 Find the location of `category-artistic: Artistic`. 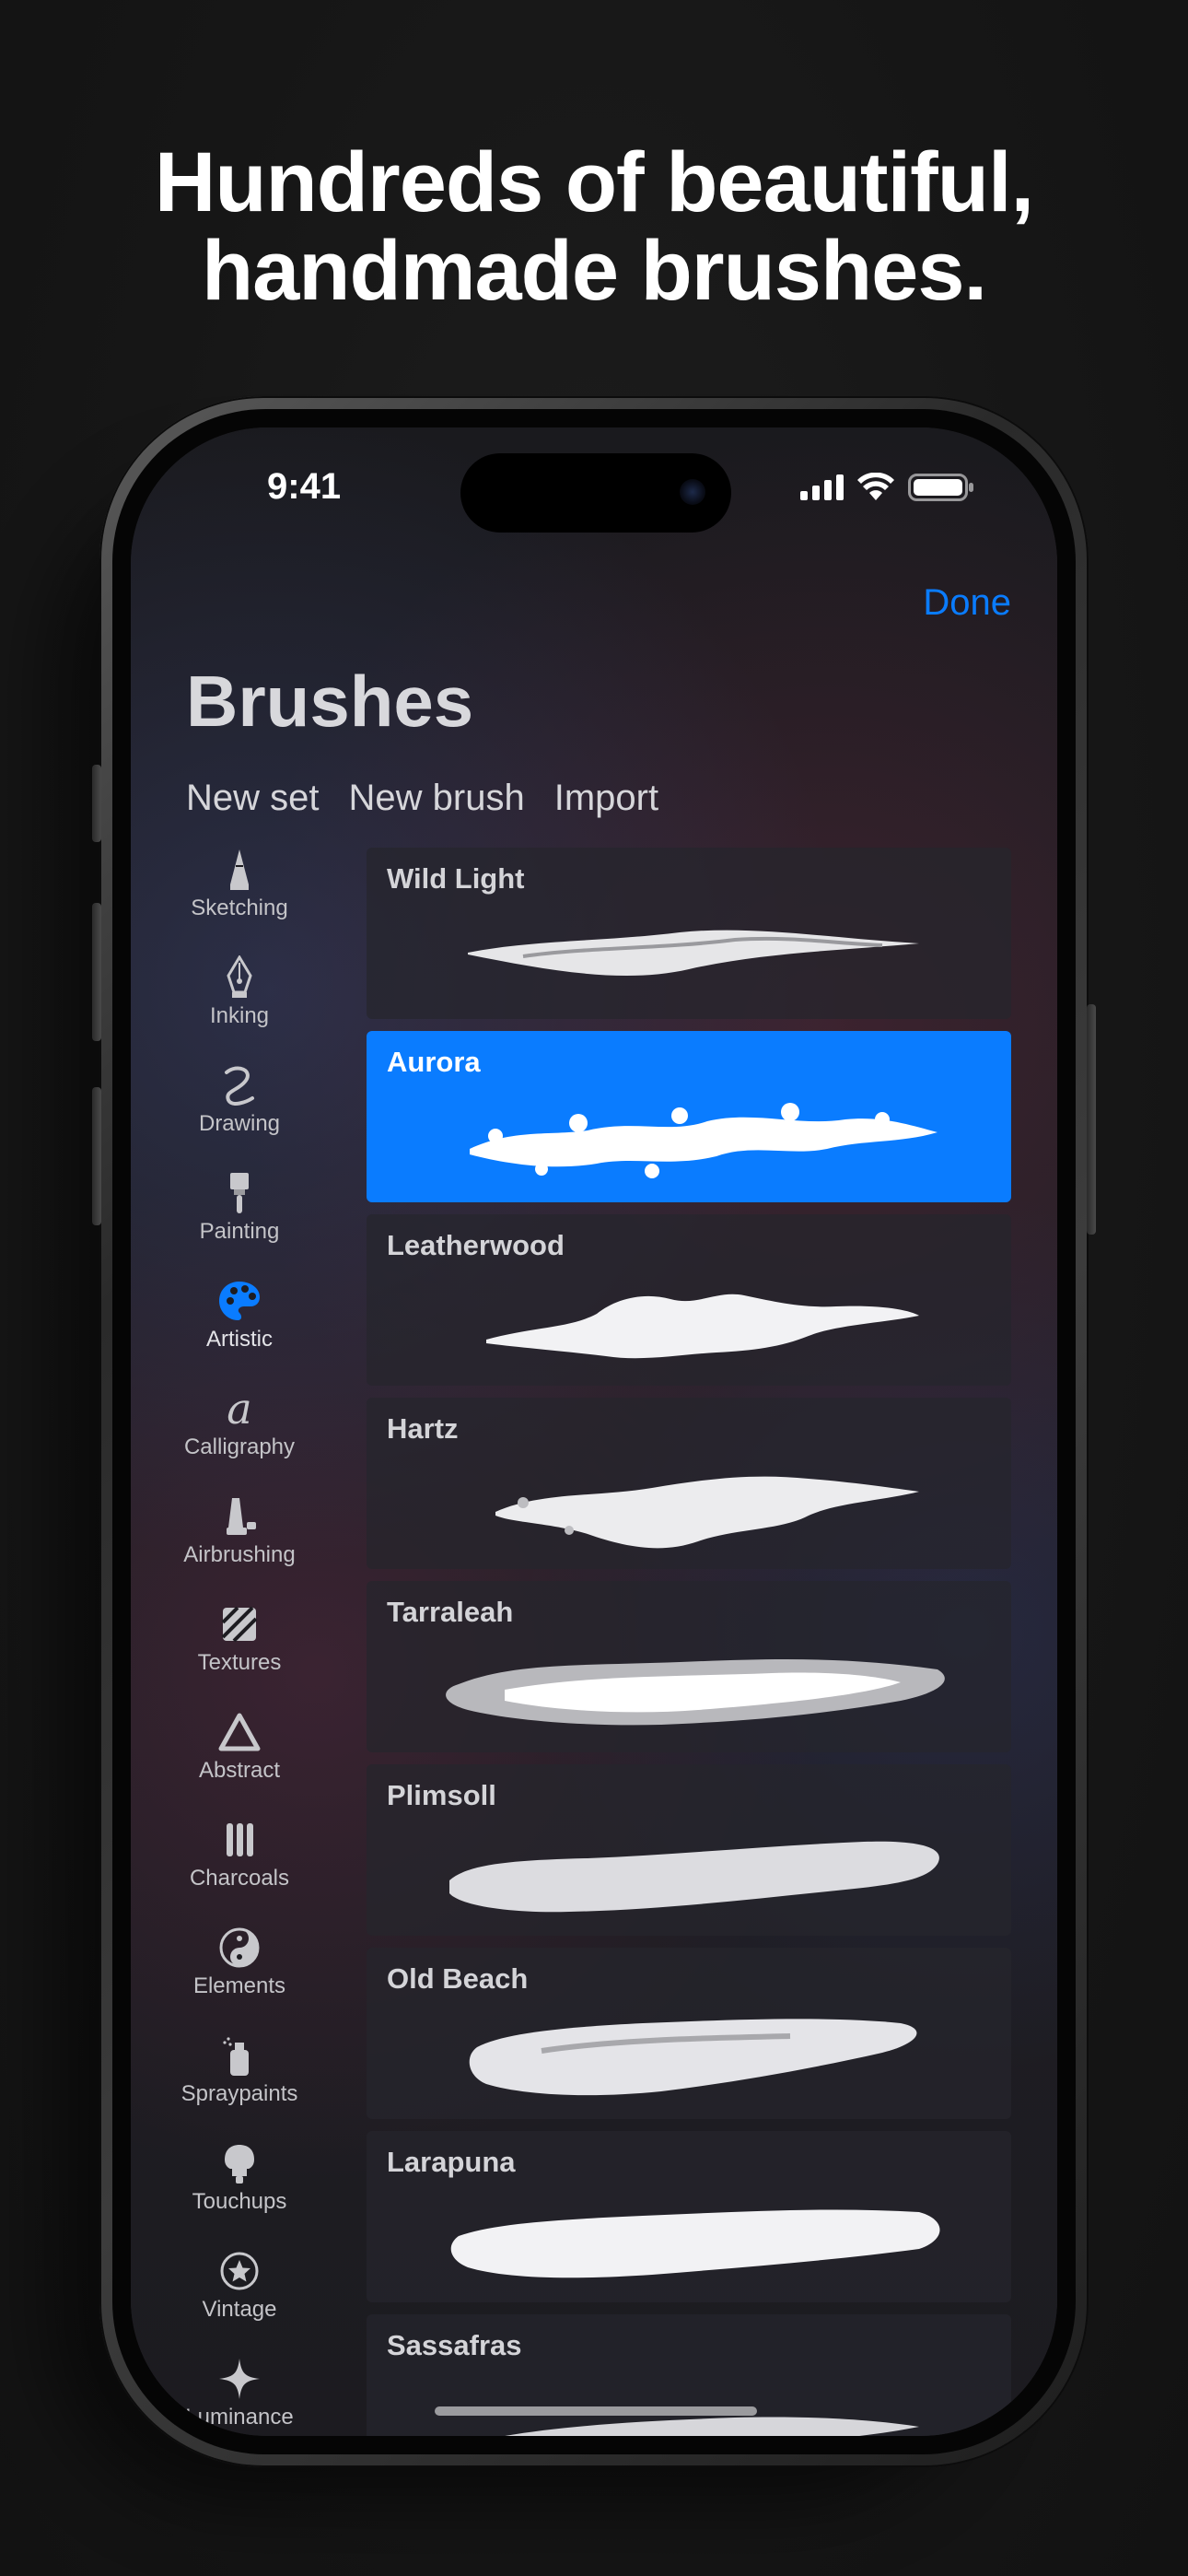

category-artistic: Artistic is located at coordinates (239, 1315).